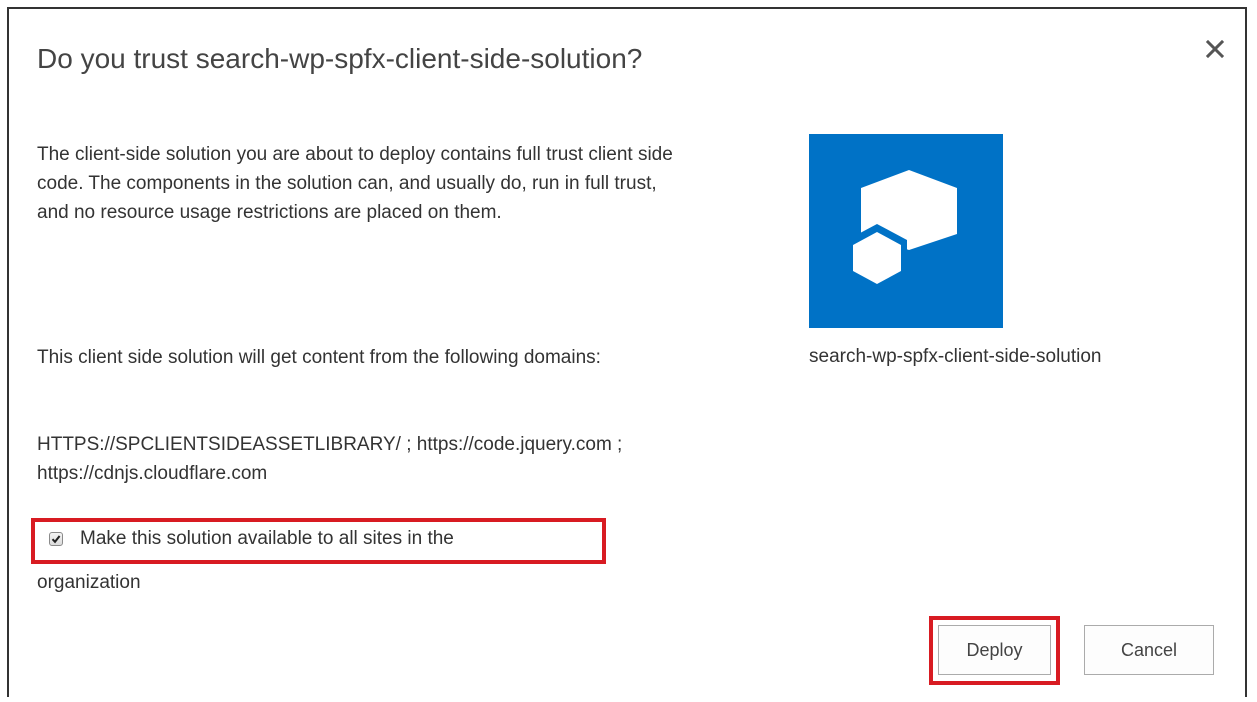  I want to click on close-button, so click(1215, 49).